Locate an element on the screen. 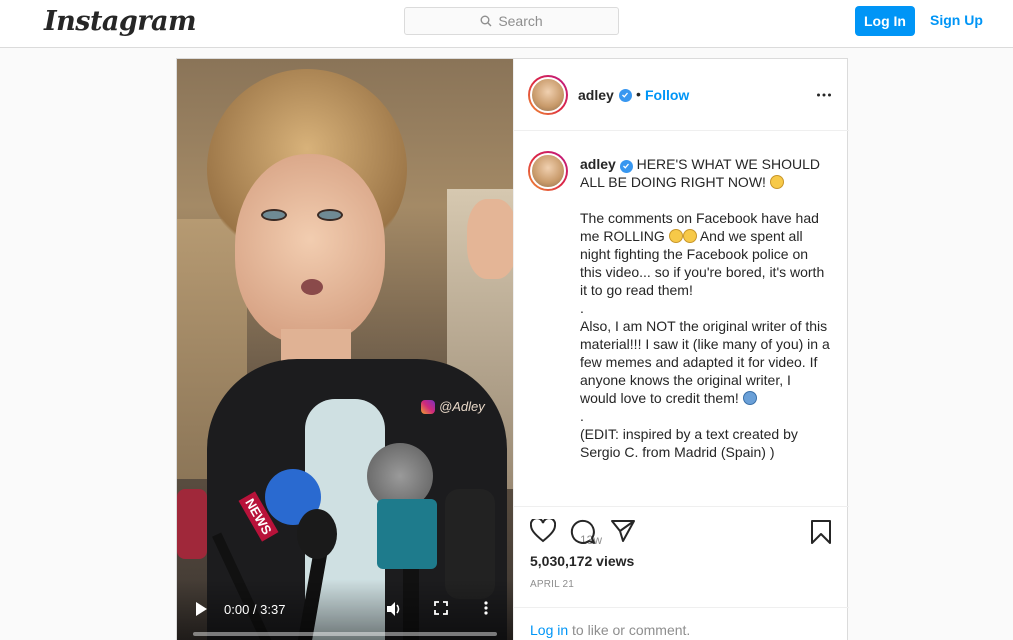 Image resolution: width=1013 pixels, height=640 pixels. video-progress-bar is located at coordinates (345, 634).